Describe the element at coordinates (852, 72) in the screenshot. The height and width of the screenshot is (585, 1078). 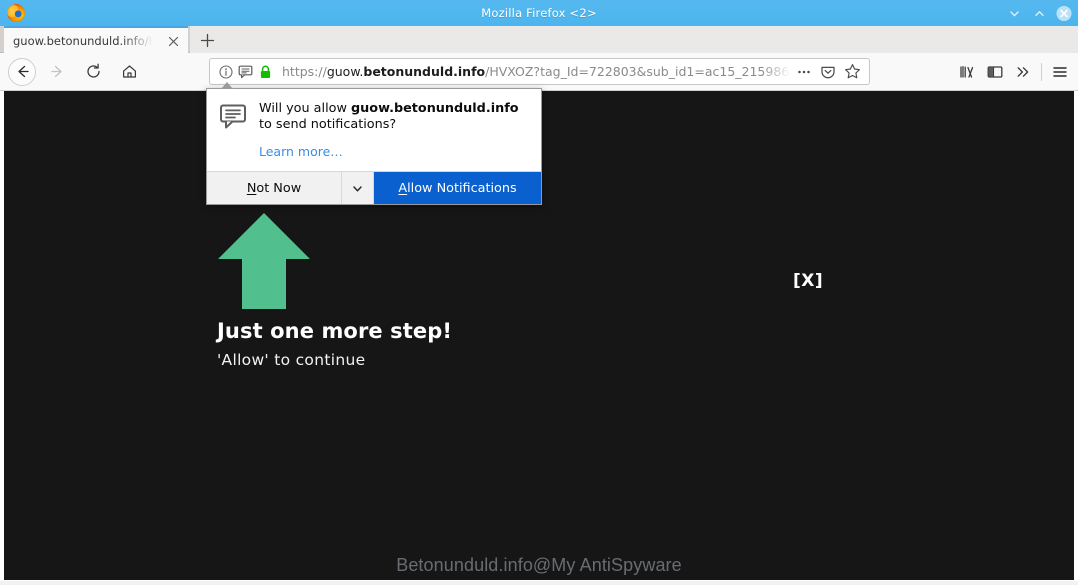
I see `star-icon` at that location.